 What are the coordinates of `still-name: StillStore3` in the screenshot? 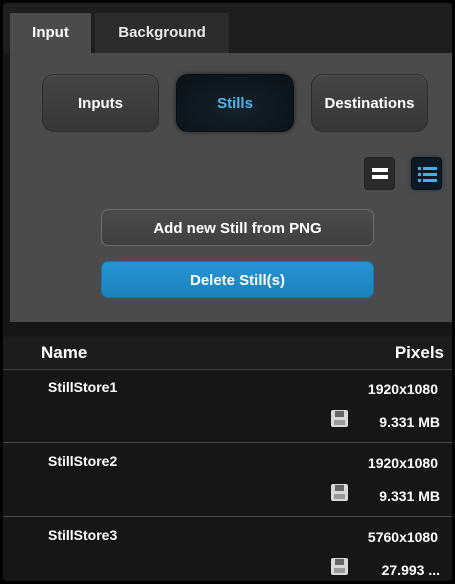 It's located at (83, 535).